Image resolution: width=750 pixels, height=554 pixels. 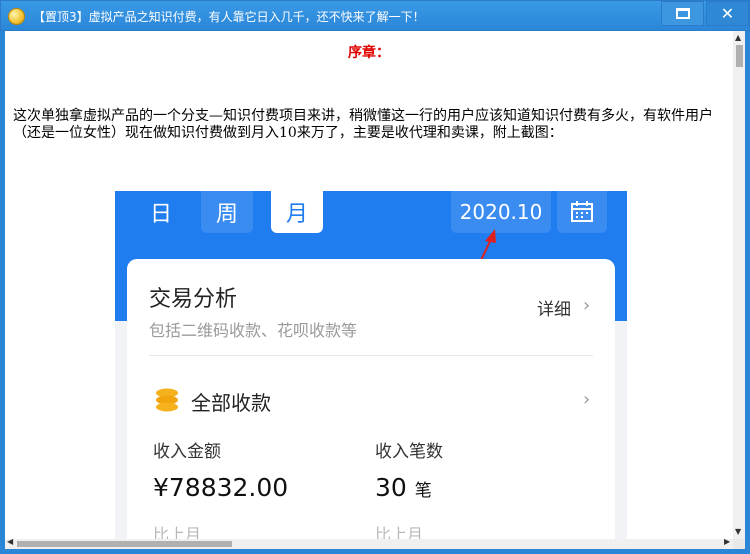 What do you see at coordinates (231, 403) in the screenshot?
I see `all-payments-label: 全部收款` at bounding box center [231, 403].